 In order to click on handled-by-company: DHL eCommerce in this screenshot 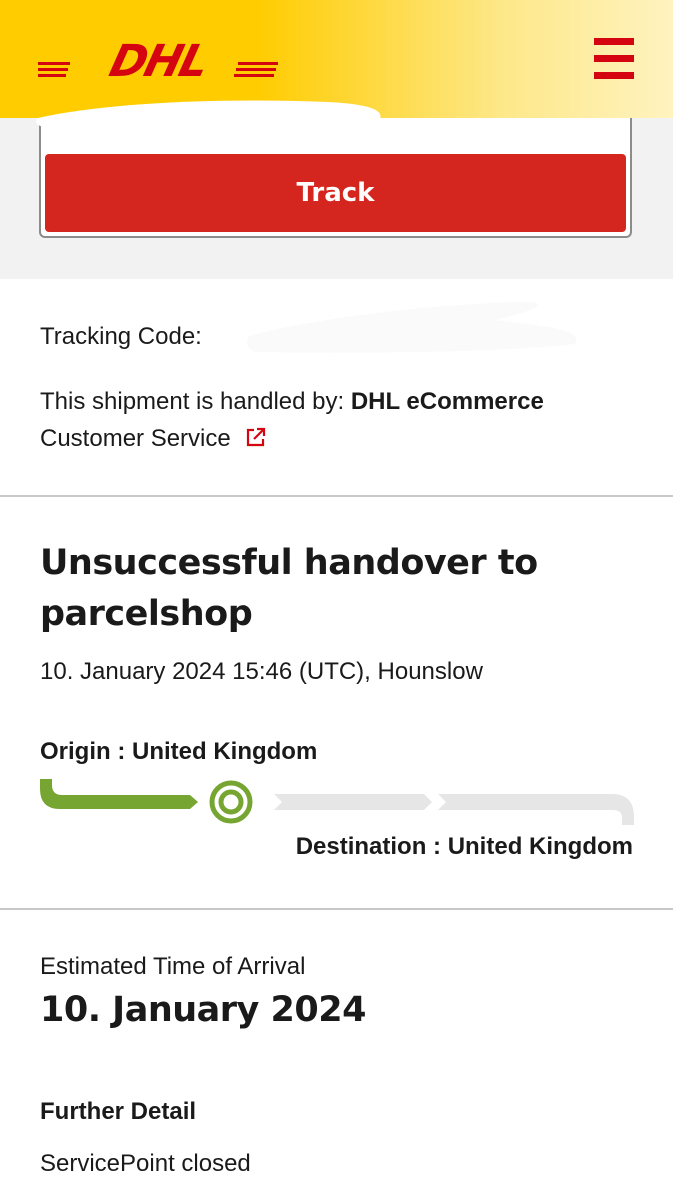, I will do `click(447, 401)`.